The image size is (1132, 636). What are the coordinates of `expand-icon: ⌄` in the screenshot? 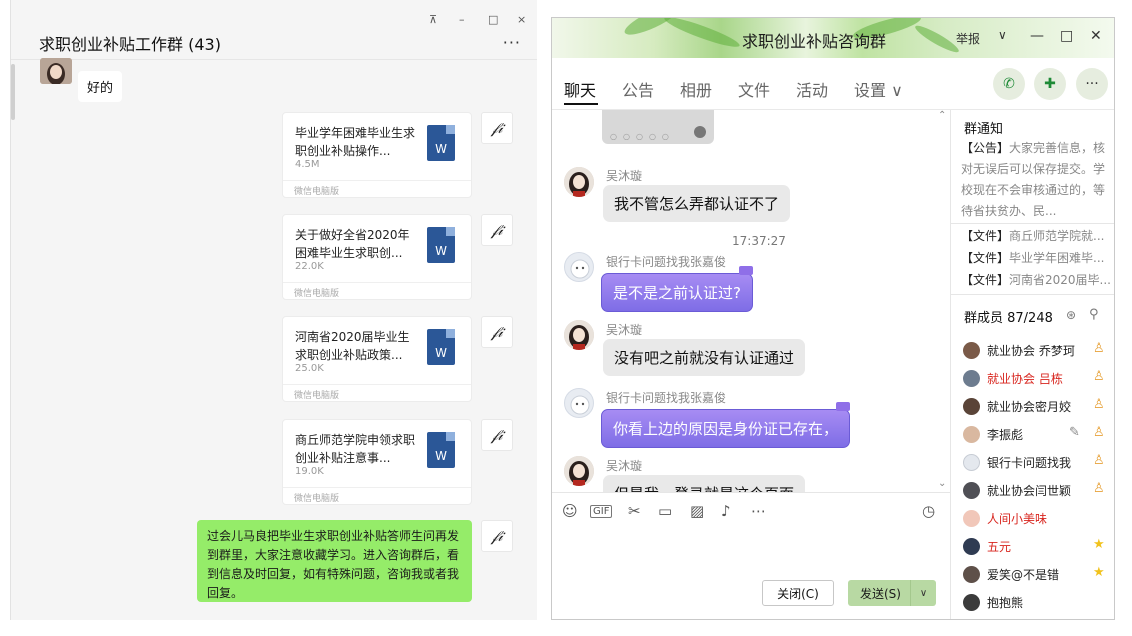 It's located at (942, 483).